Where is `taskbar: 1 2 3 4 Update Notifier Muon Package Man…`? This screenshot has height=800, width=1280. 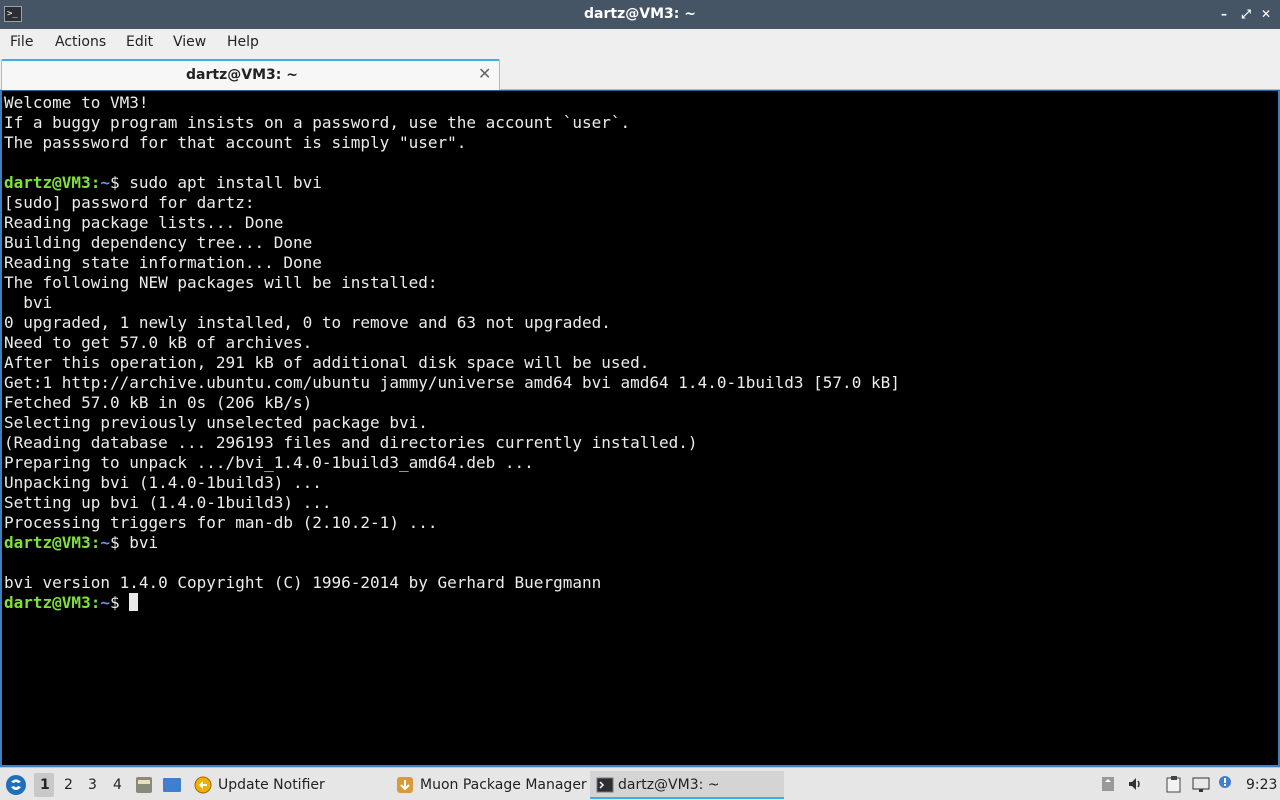 taskbar: 1 2 3 4 Update Notifier Muon Package Man… is located at coordinates (640, 783).